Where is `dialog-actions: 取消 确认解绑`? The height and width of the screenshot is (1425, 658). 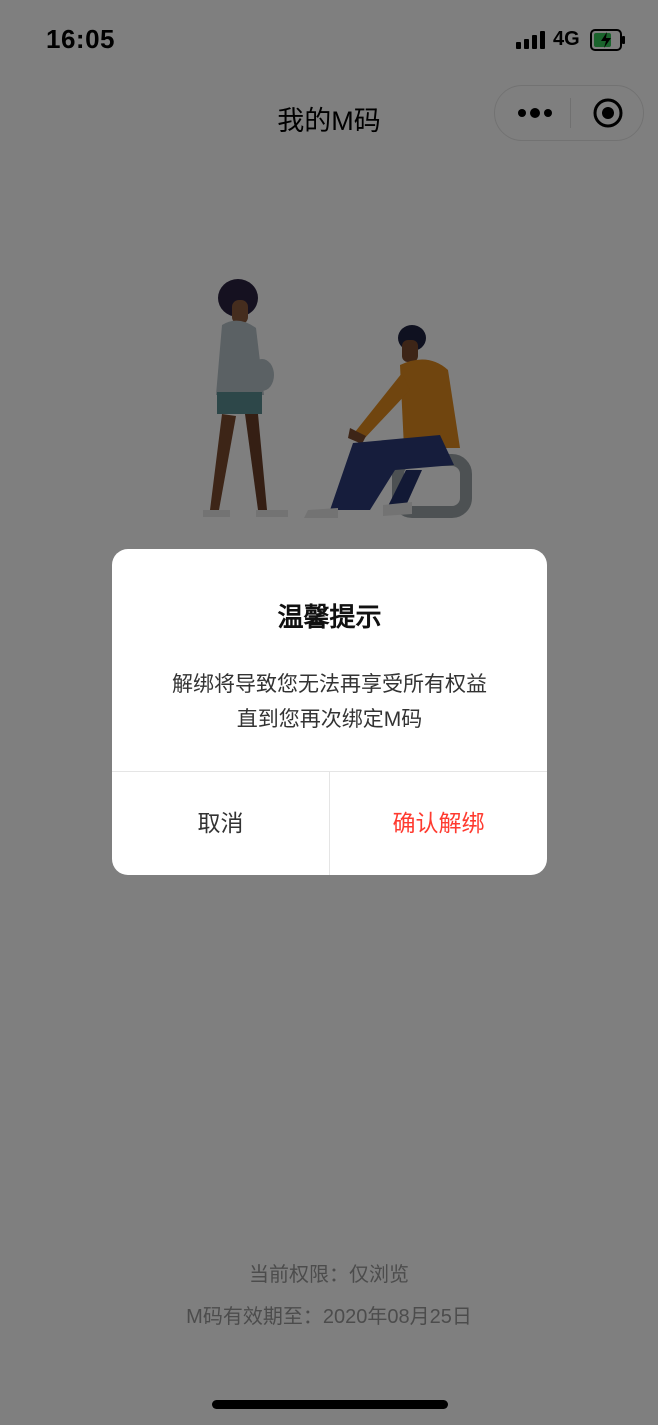
dialog-actions: 取消 确认解绑 is located at coordinates (329, 823).